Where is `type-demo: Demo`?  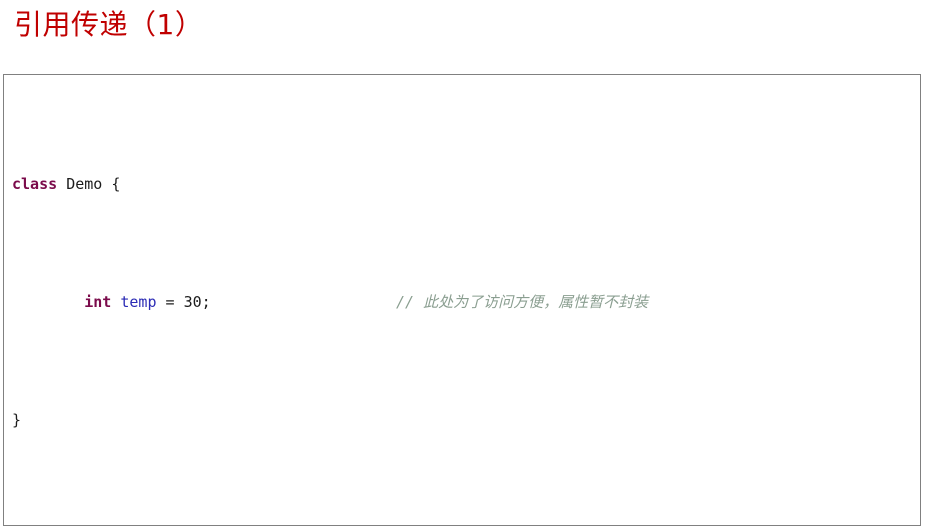
type-demo: Demo is located at coordinates (84, 184).